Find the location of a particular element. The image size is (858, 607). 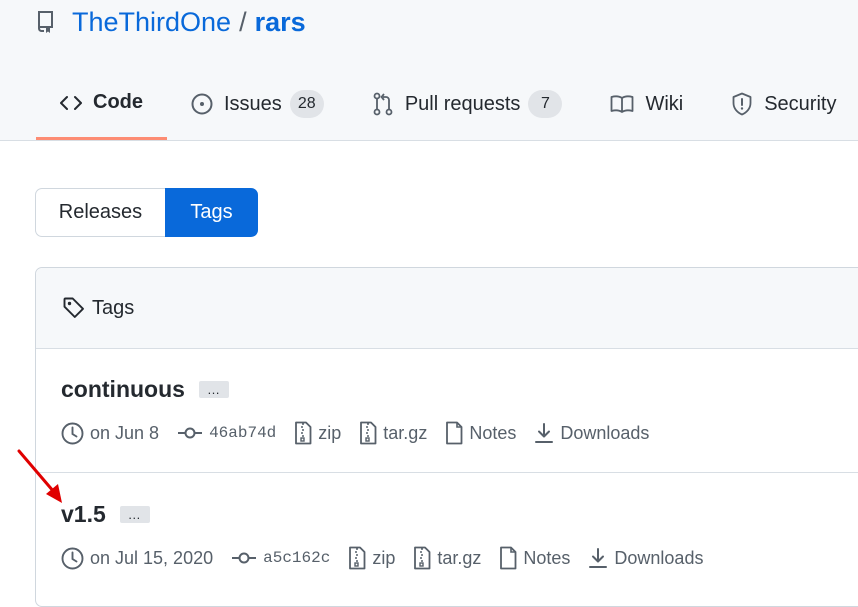

code-icon is located at coordinates (71, 103).